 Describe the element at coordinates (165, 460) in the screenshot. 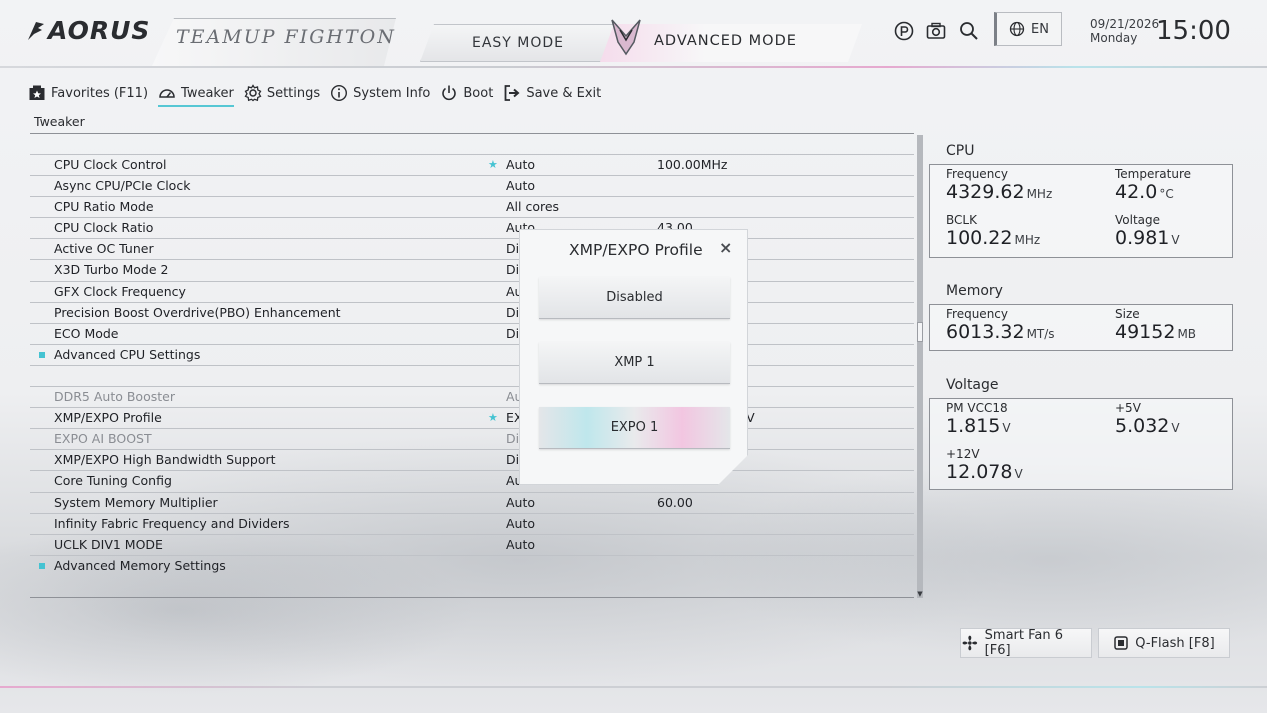

I see `setting-name: XMP/EXPO High Bandwidth Support` at that location.